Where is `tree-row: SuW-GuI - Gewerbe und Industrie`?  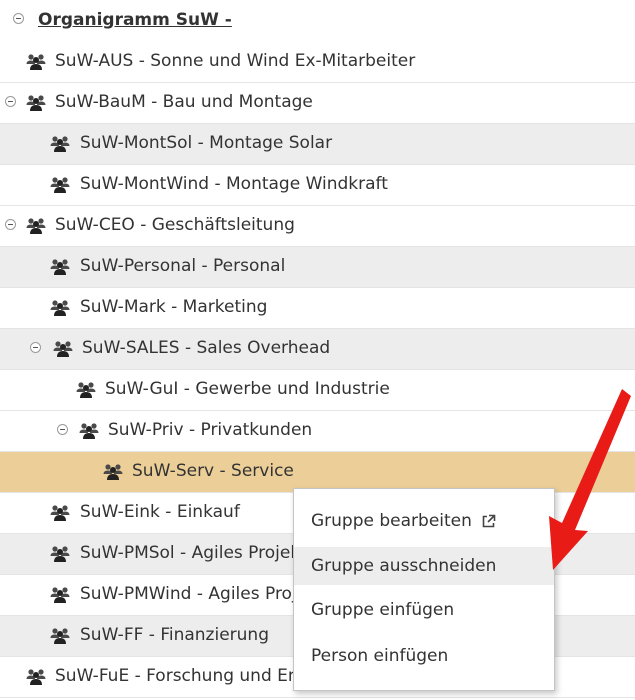
tree-row: SuW-GuI - Gewerbe und Industrie is located at coordinates (317, 390).